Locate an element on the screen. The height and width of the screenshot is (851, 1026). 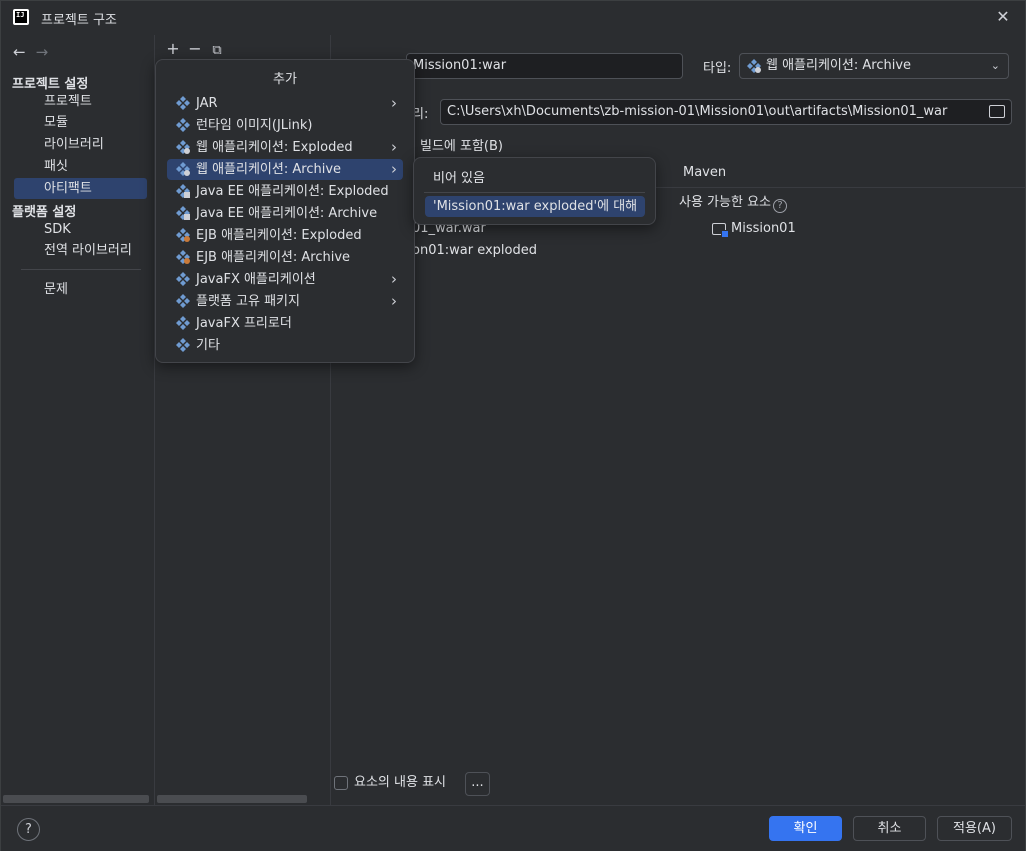
menu-item-javaee-app-exploded: Java EE 애플리케이션: Exploded is located at coordinates (285, 191).